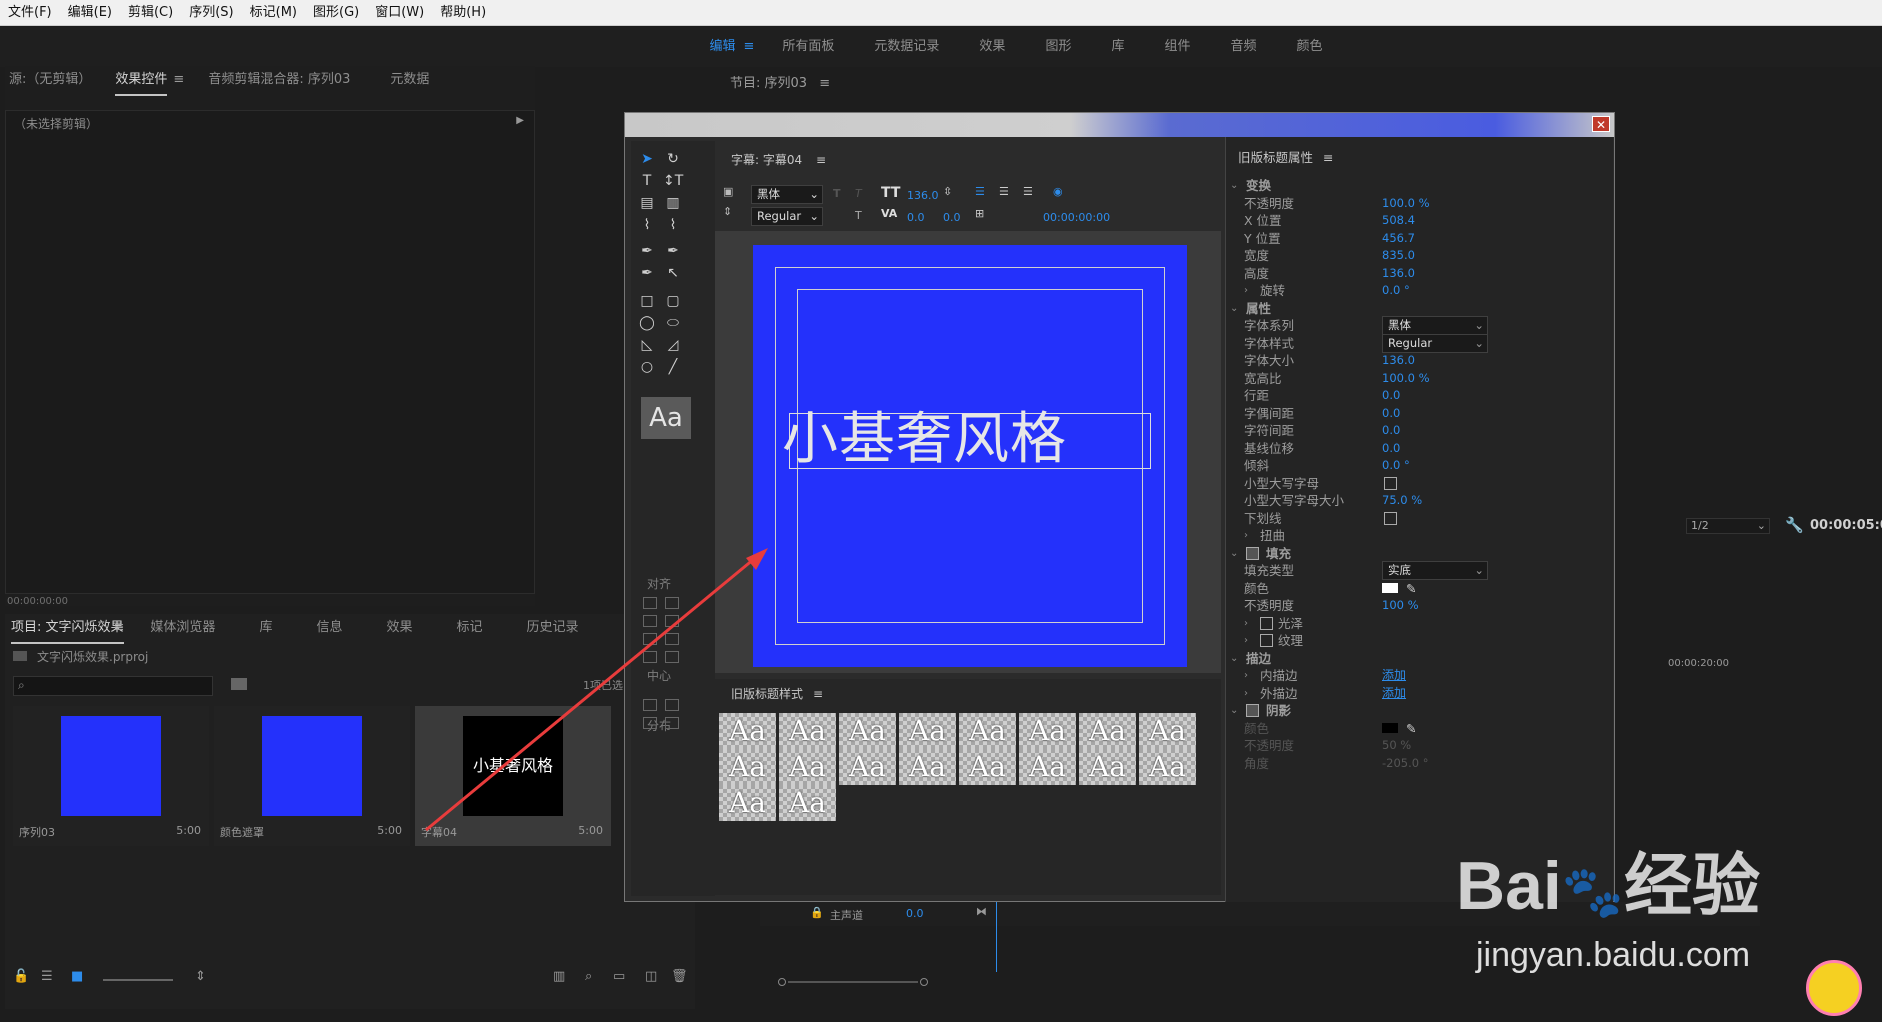 This screenshot has width=1882, height=1022. What do you see at coordinates (399, 628) in the screenshot?
I see `project-tab: 效果` at bounding box center [399, 628].